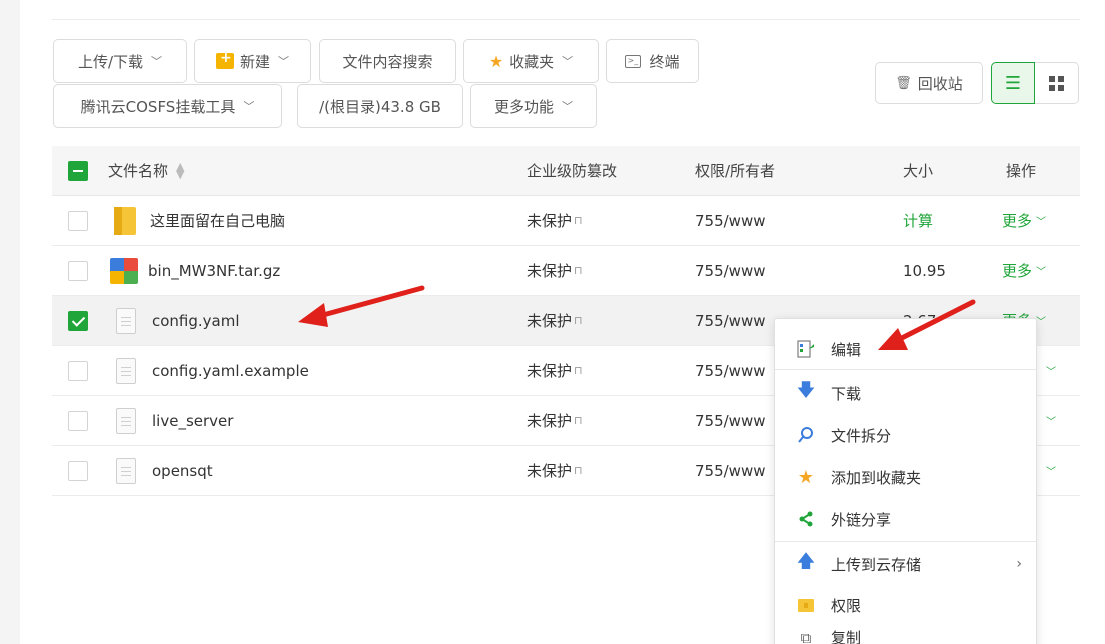 The image size is (1105, 644). I want to click on menu-item-label: 添加到收藏夹, so click(876, 477).